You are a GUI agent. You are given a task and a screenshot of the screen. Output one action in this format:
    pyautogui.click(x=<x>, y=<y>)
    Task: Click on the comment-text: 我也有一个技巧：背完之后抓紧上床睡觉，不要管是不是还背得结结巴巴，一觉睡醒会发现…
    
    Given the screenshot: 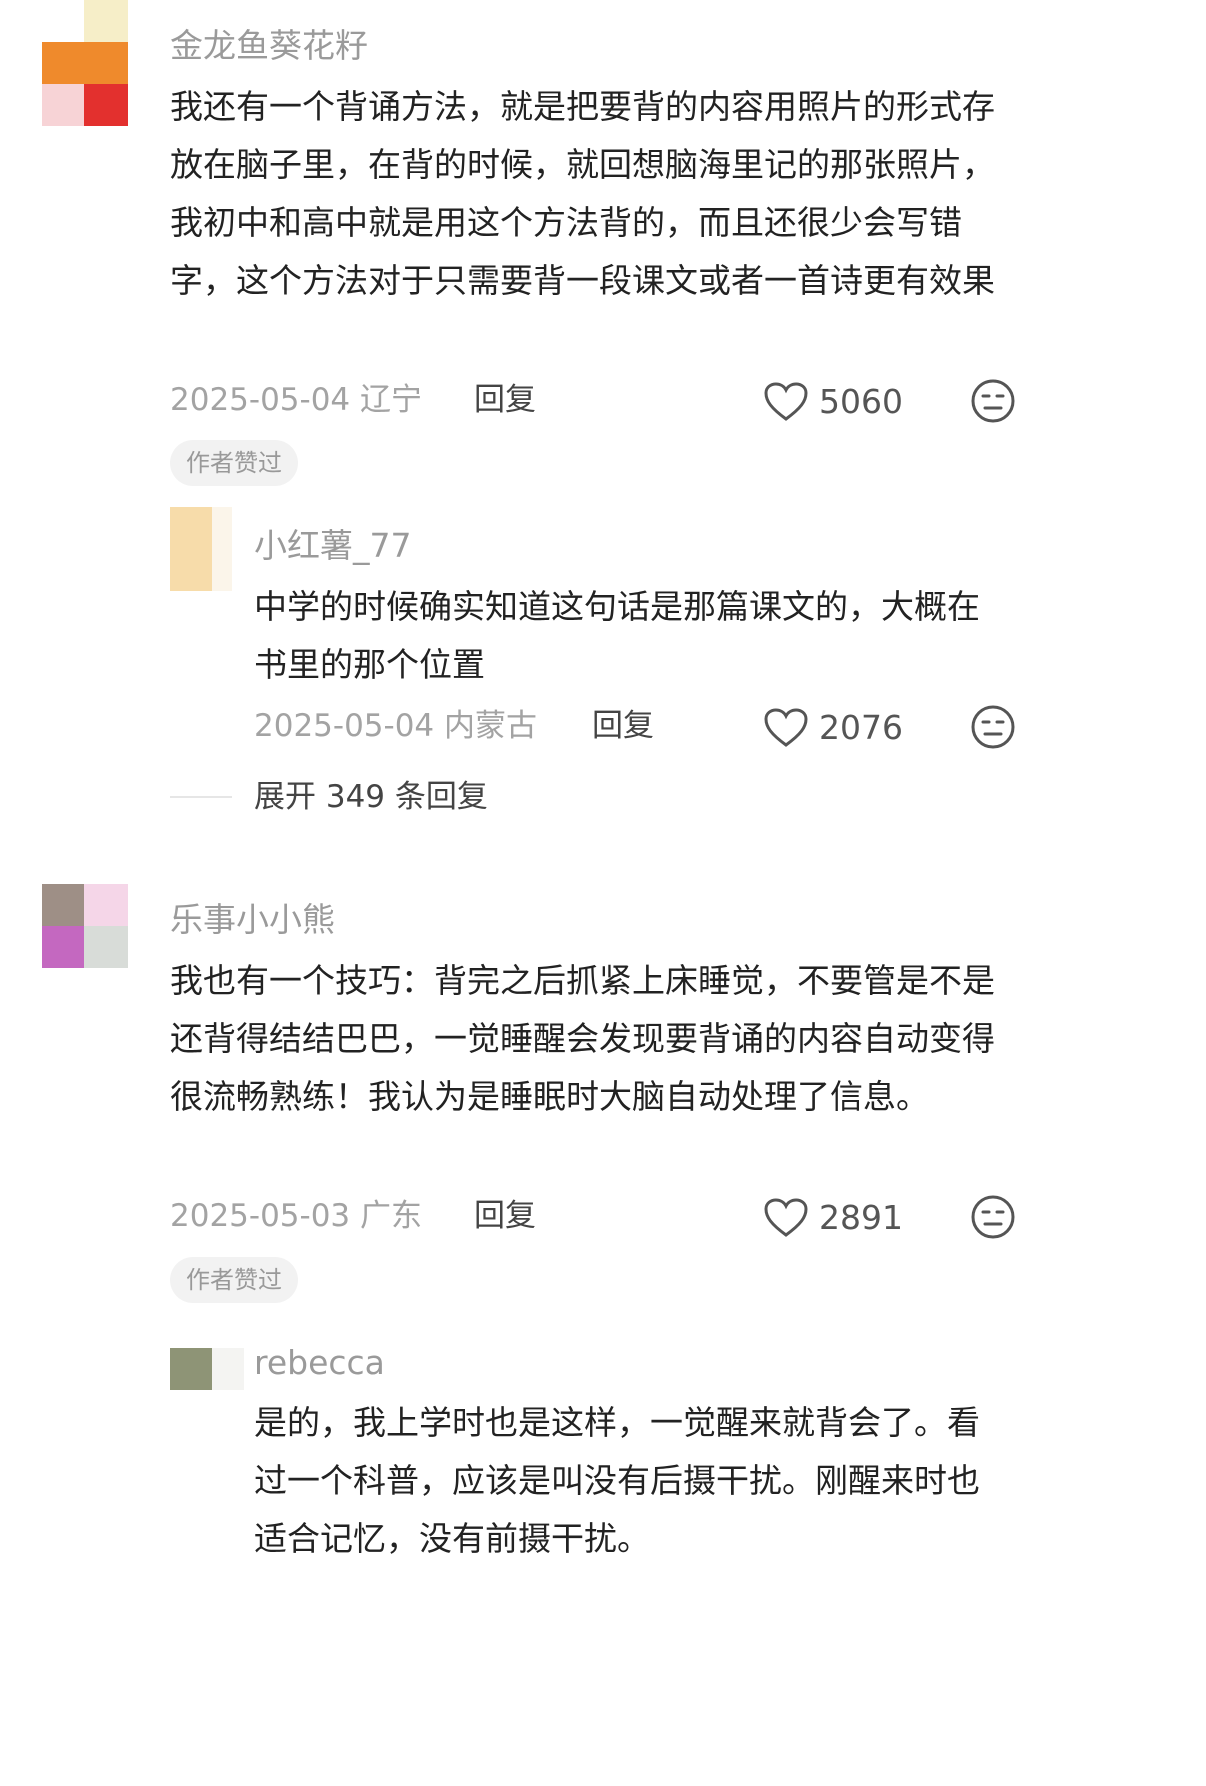 What is the action you would take?
    pyautogui.click(x=582, y=1038)
    